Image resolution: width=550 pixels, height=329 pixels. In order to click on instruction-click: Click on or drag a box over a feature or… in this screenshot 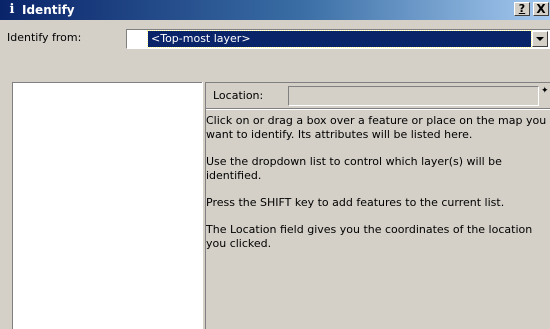, I will do `click(376, 127)`.